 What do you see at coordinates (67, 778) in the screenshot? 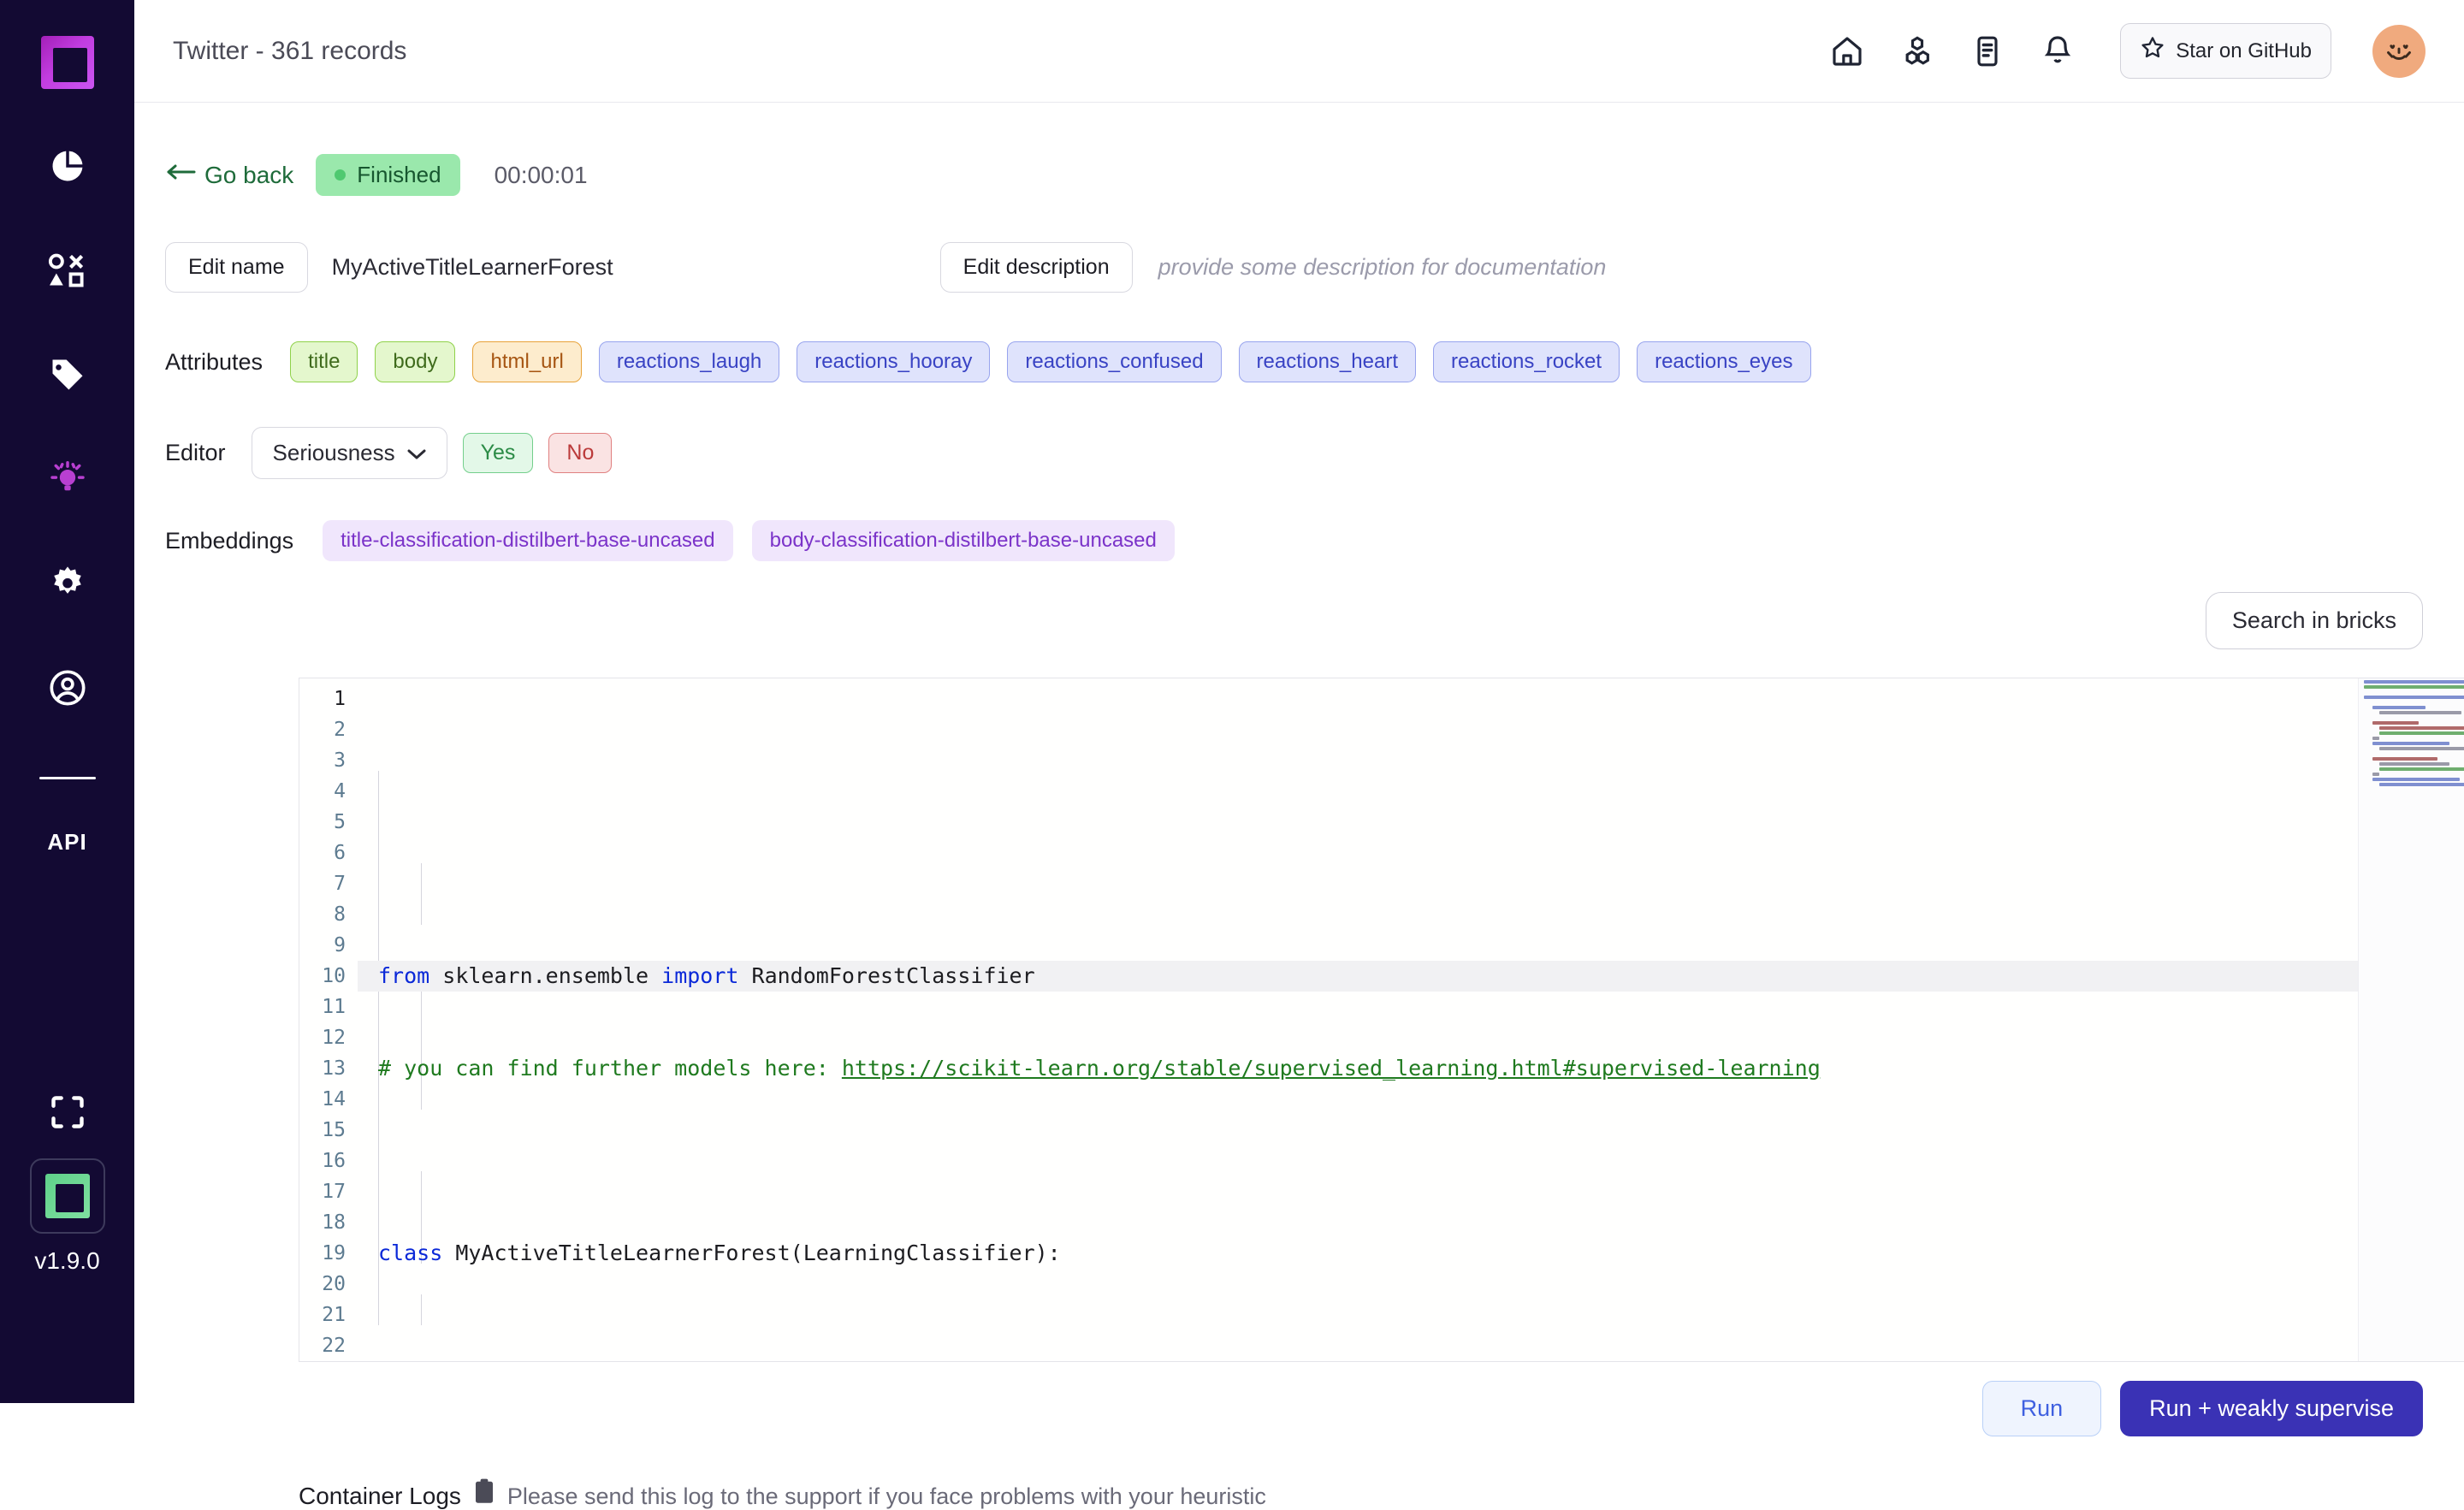
I see `sidebar-divider` at bounding box center [67, 778].